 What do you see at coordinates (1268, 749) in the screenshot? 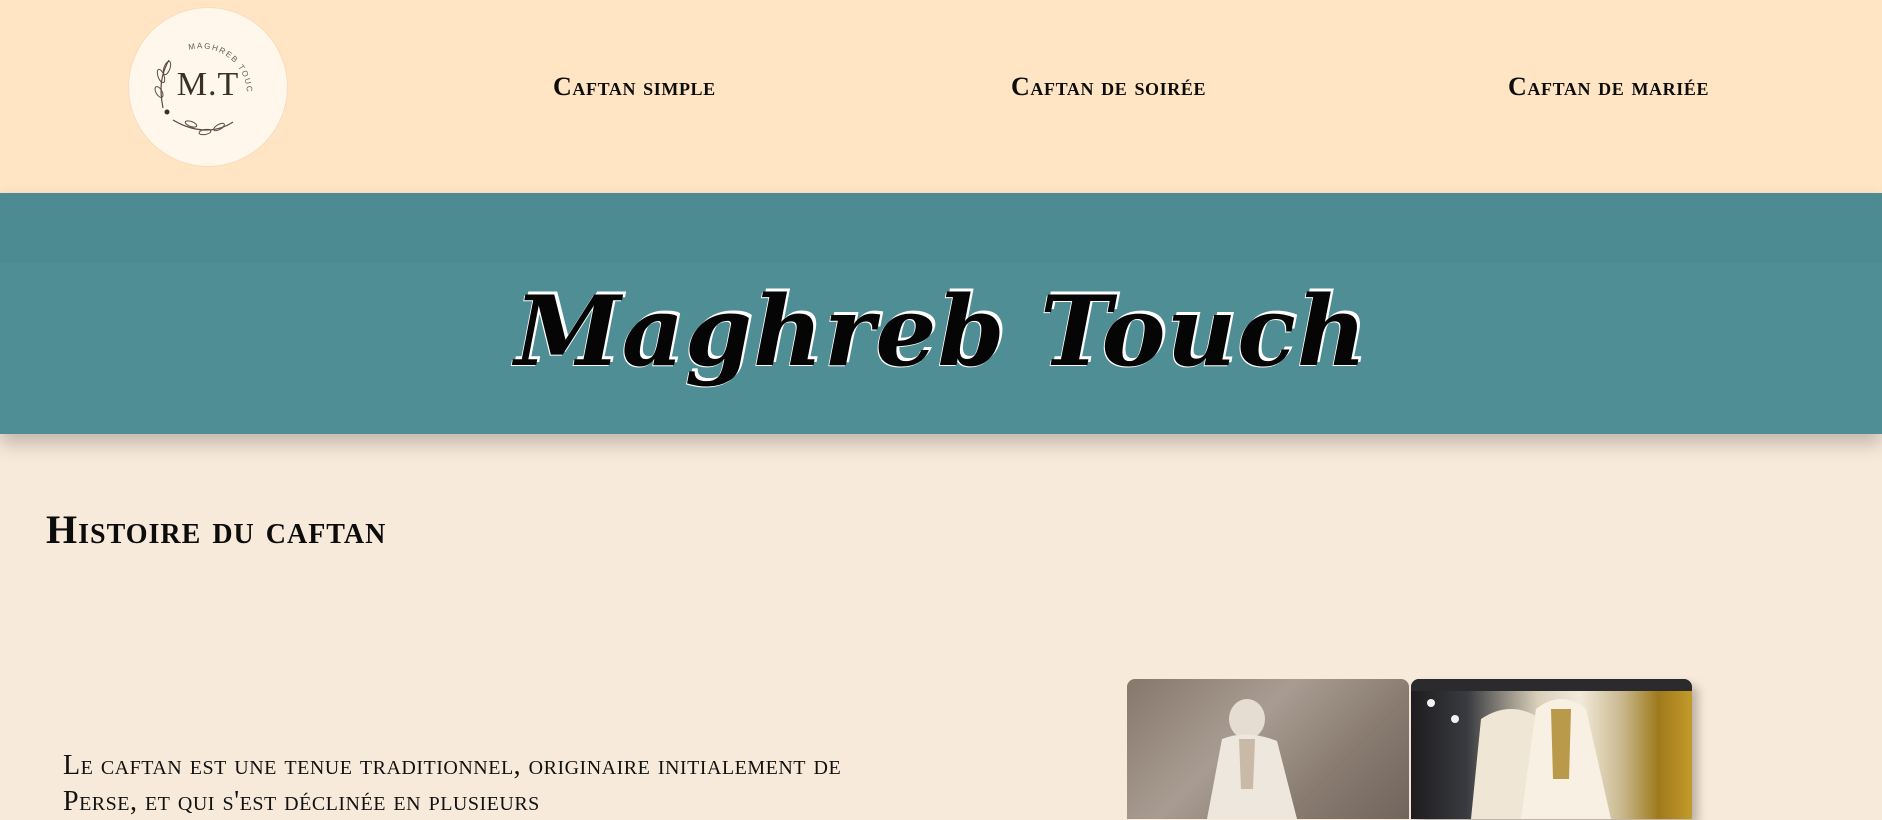
I see `historic-caftan-photo` at bounding box center [1268, 749].